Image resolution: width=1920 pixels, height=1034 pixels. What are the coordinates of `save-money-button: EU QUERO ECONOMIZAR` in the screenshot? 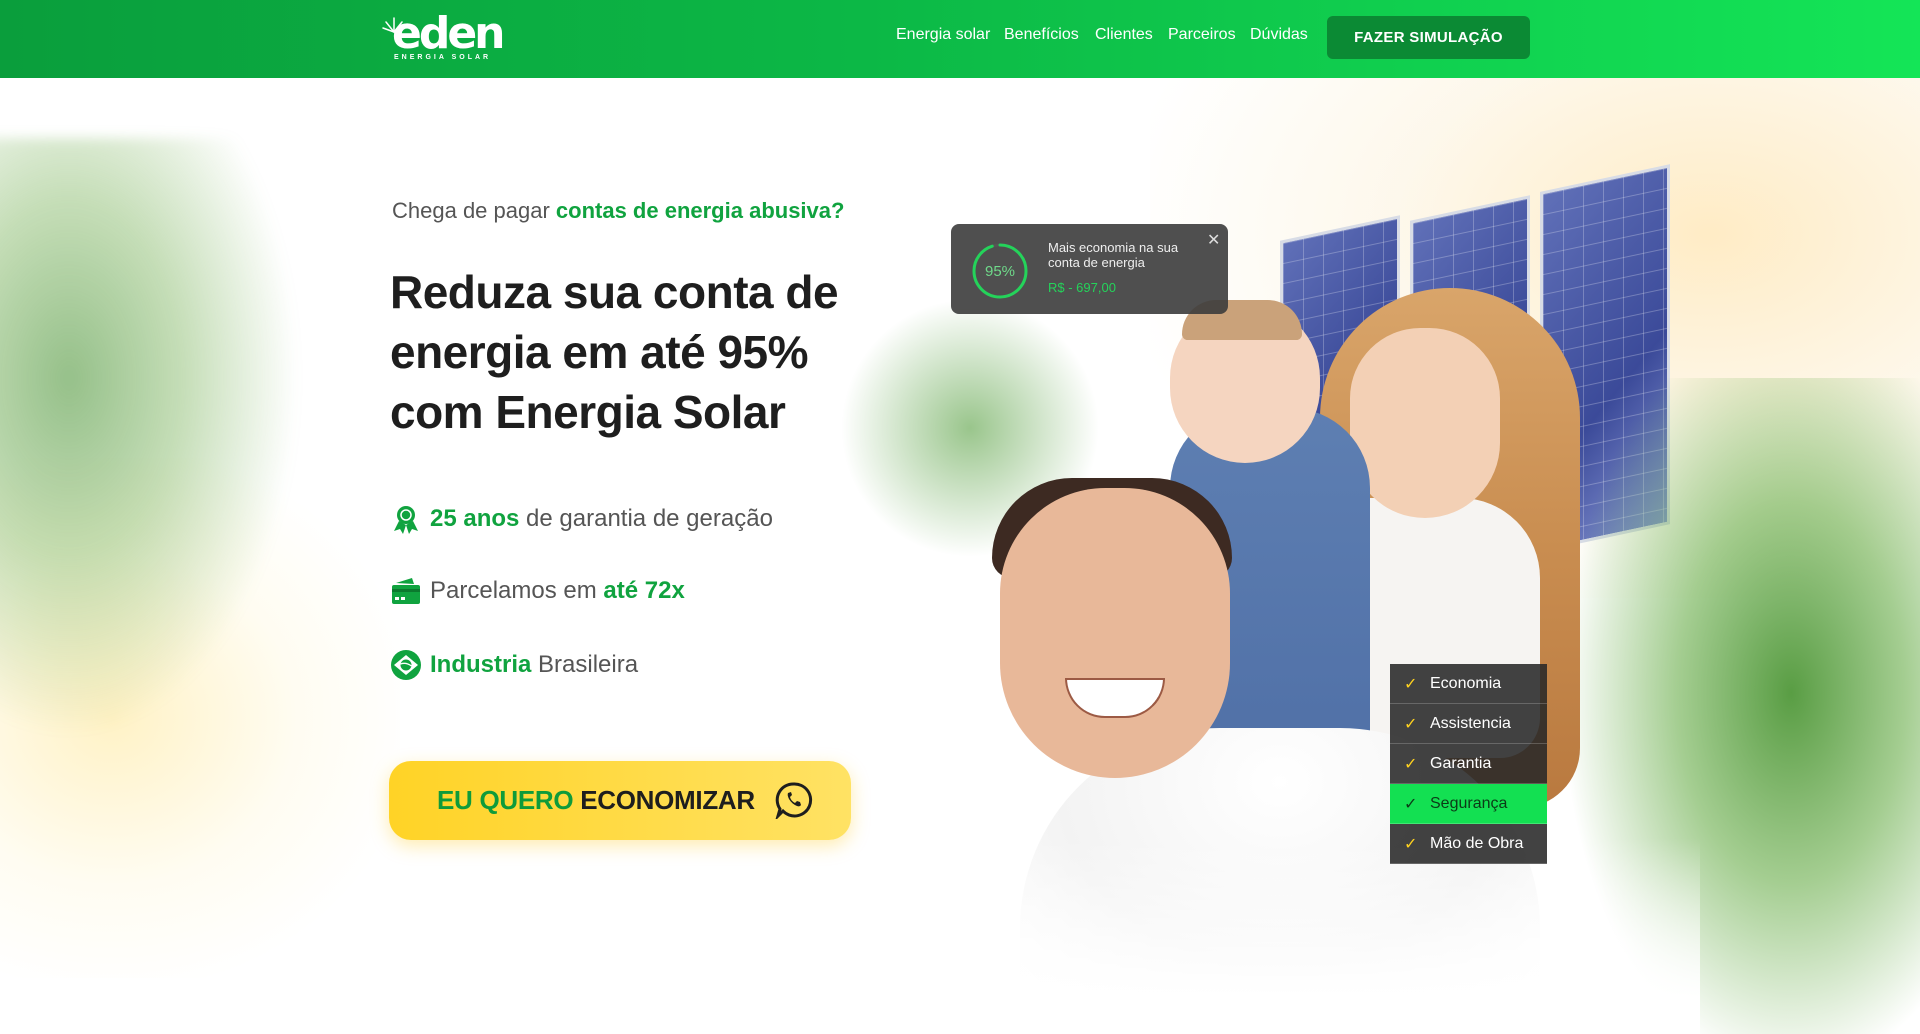 It's located at (620, 800).